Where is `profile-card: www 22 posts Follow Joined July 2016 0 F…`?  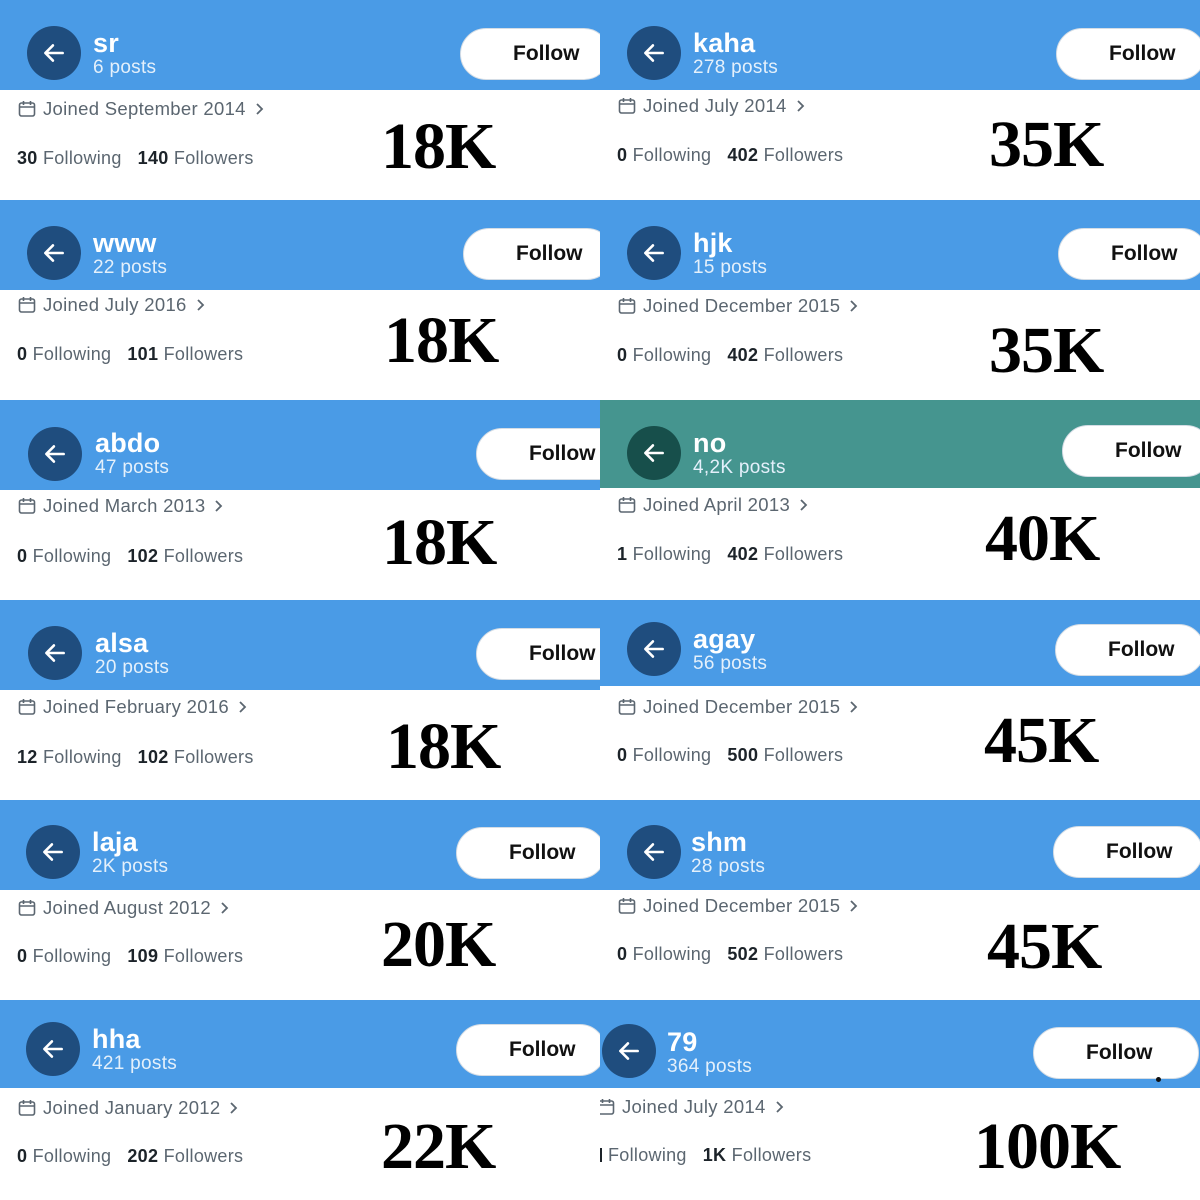 profile-card: www 22 posts Follow Joined July 2016 0 F… is located at coordinates (300, 300).